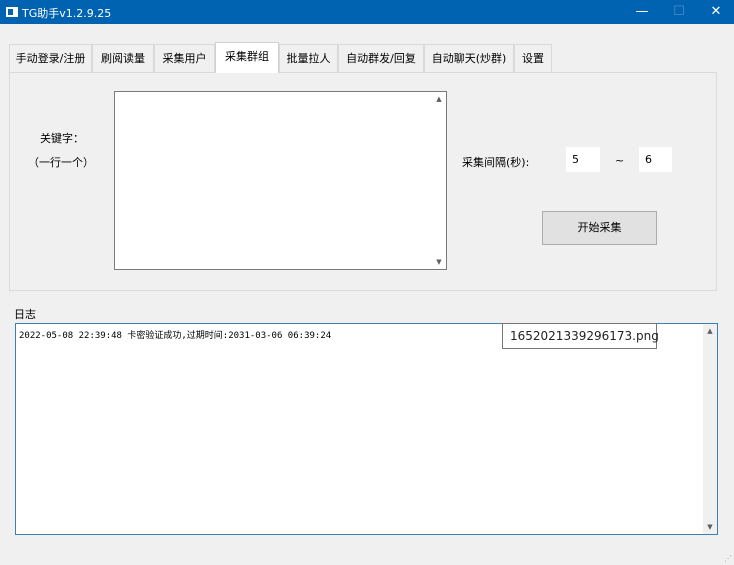 This screenshot has height=565, width=734. Describe the element at coordinates (62, 138) in the screenshot. I see `keyword-label: 关键字：` at that location.